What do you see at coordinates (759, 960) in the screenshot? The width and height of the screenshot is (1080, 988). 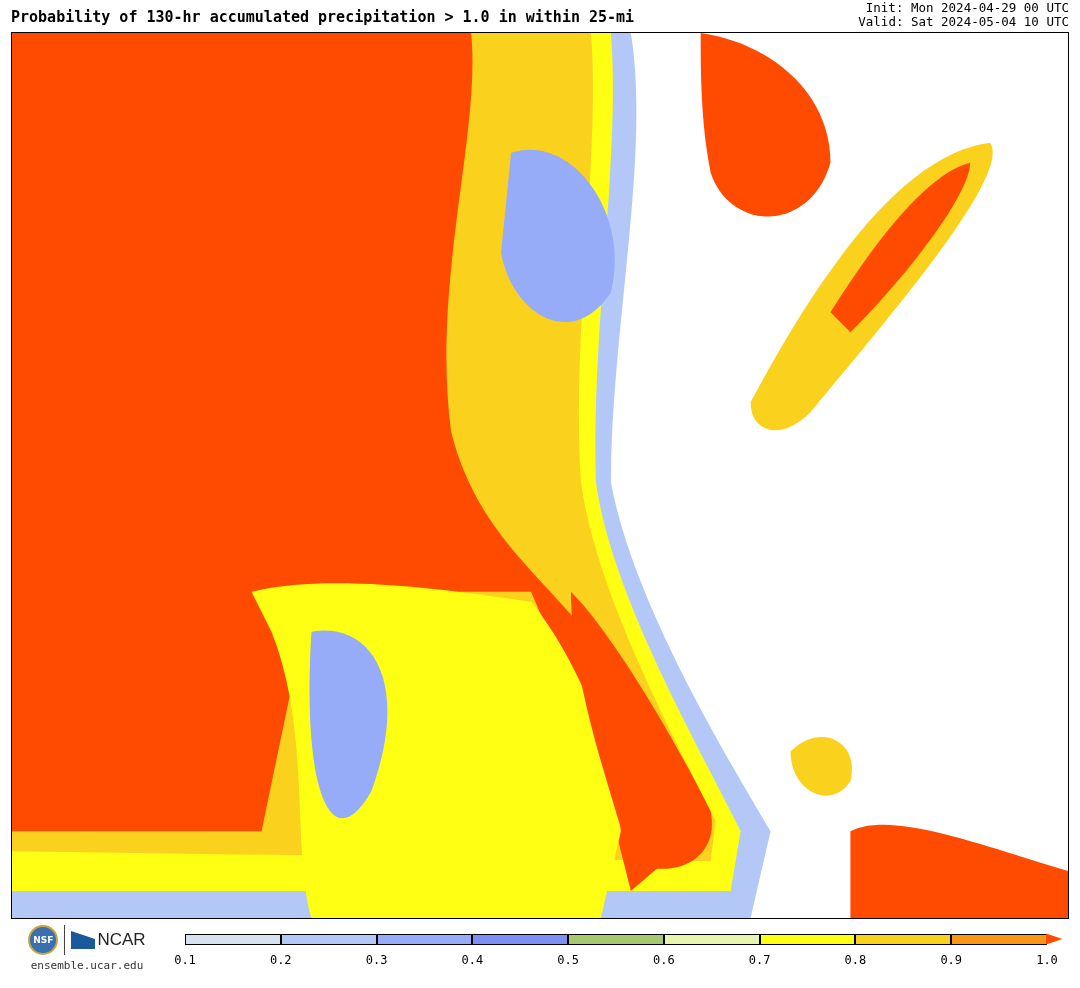 I see `tick-label: 0.7` at bounding box center [759, 960].